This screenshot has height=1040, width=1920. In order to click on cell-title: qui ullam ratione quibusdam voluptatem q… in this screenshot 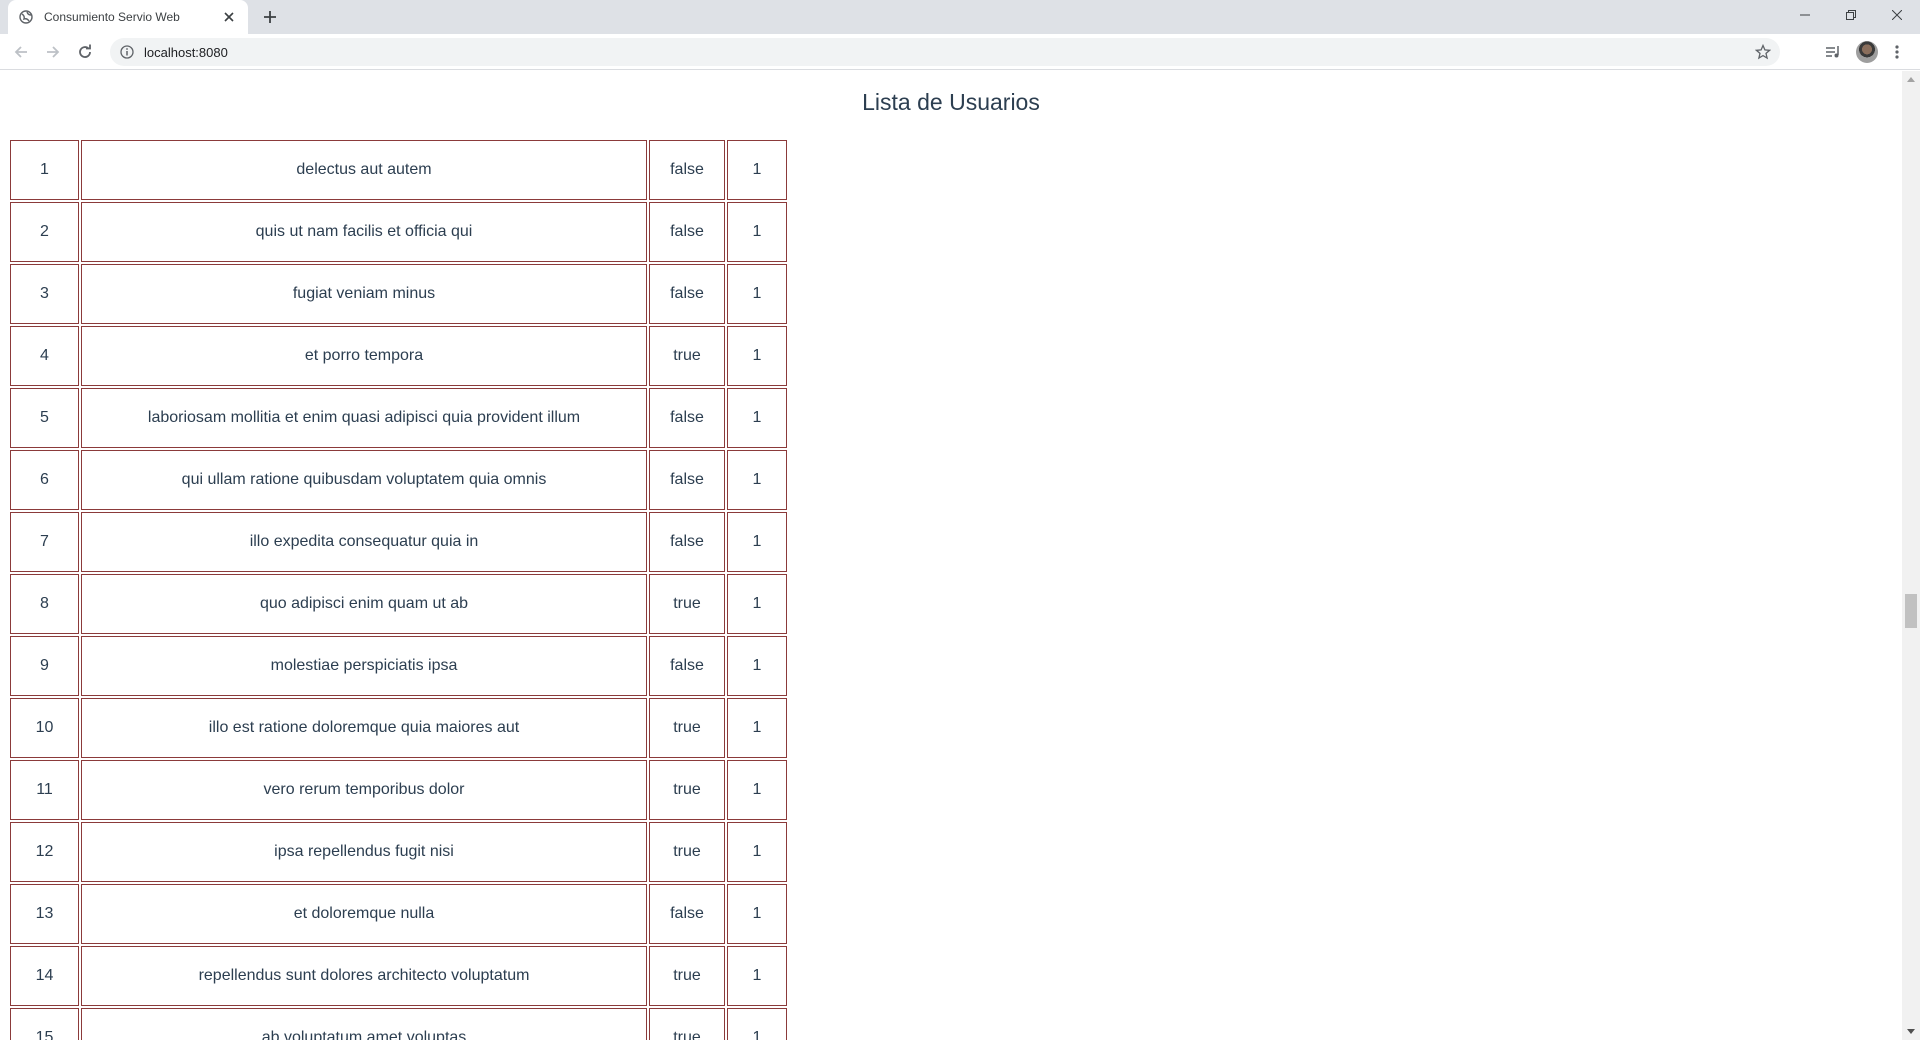, I will do `click(364, 480)`.